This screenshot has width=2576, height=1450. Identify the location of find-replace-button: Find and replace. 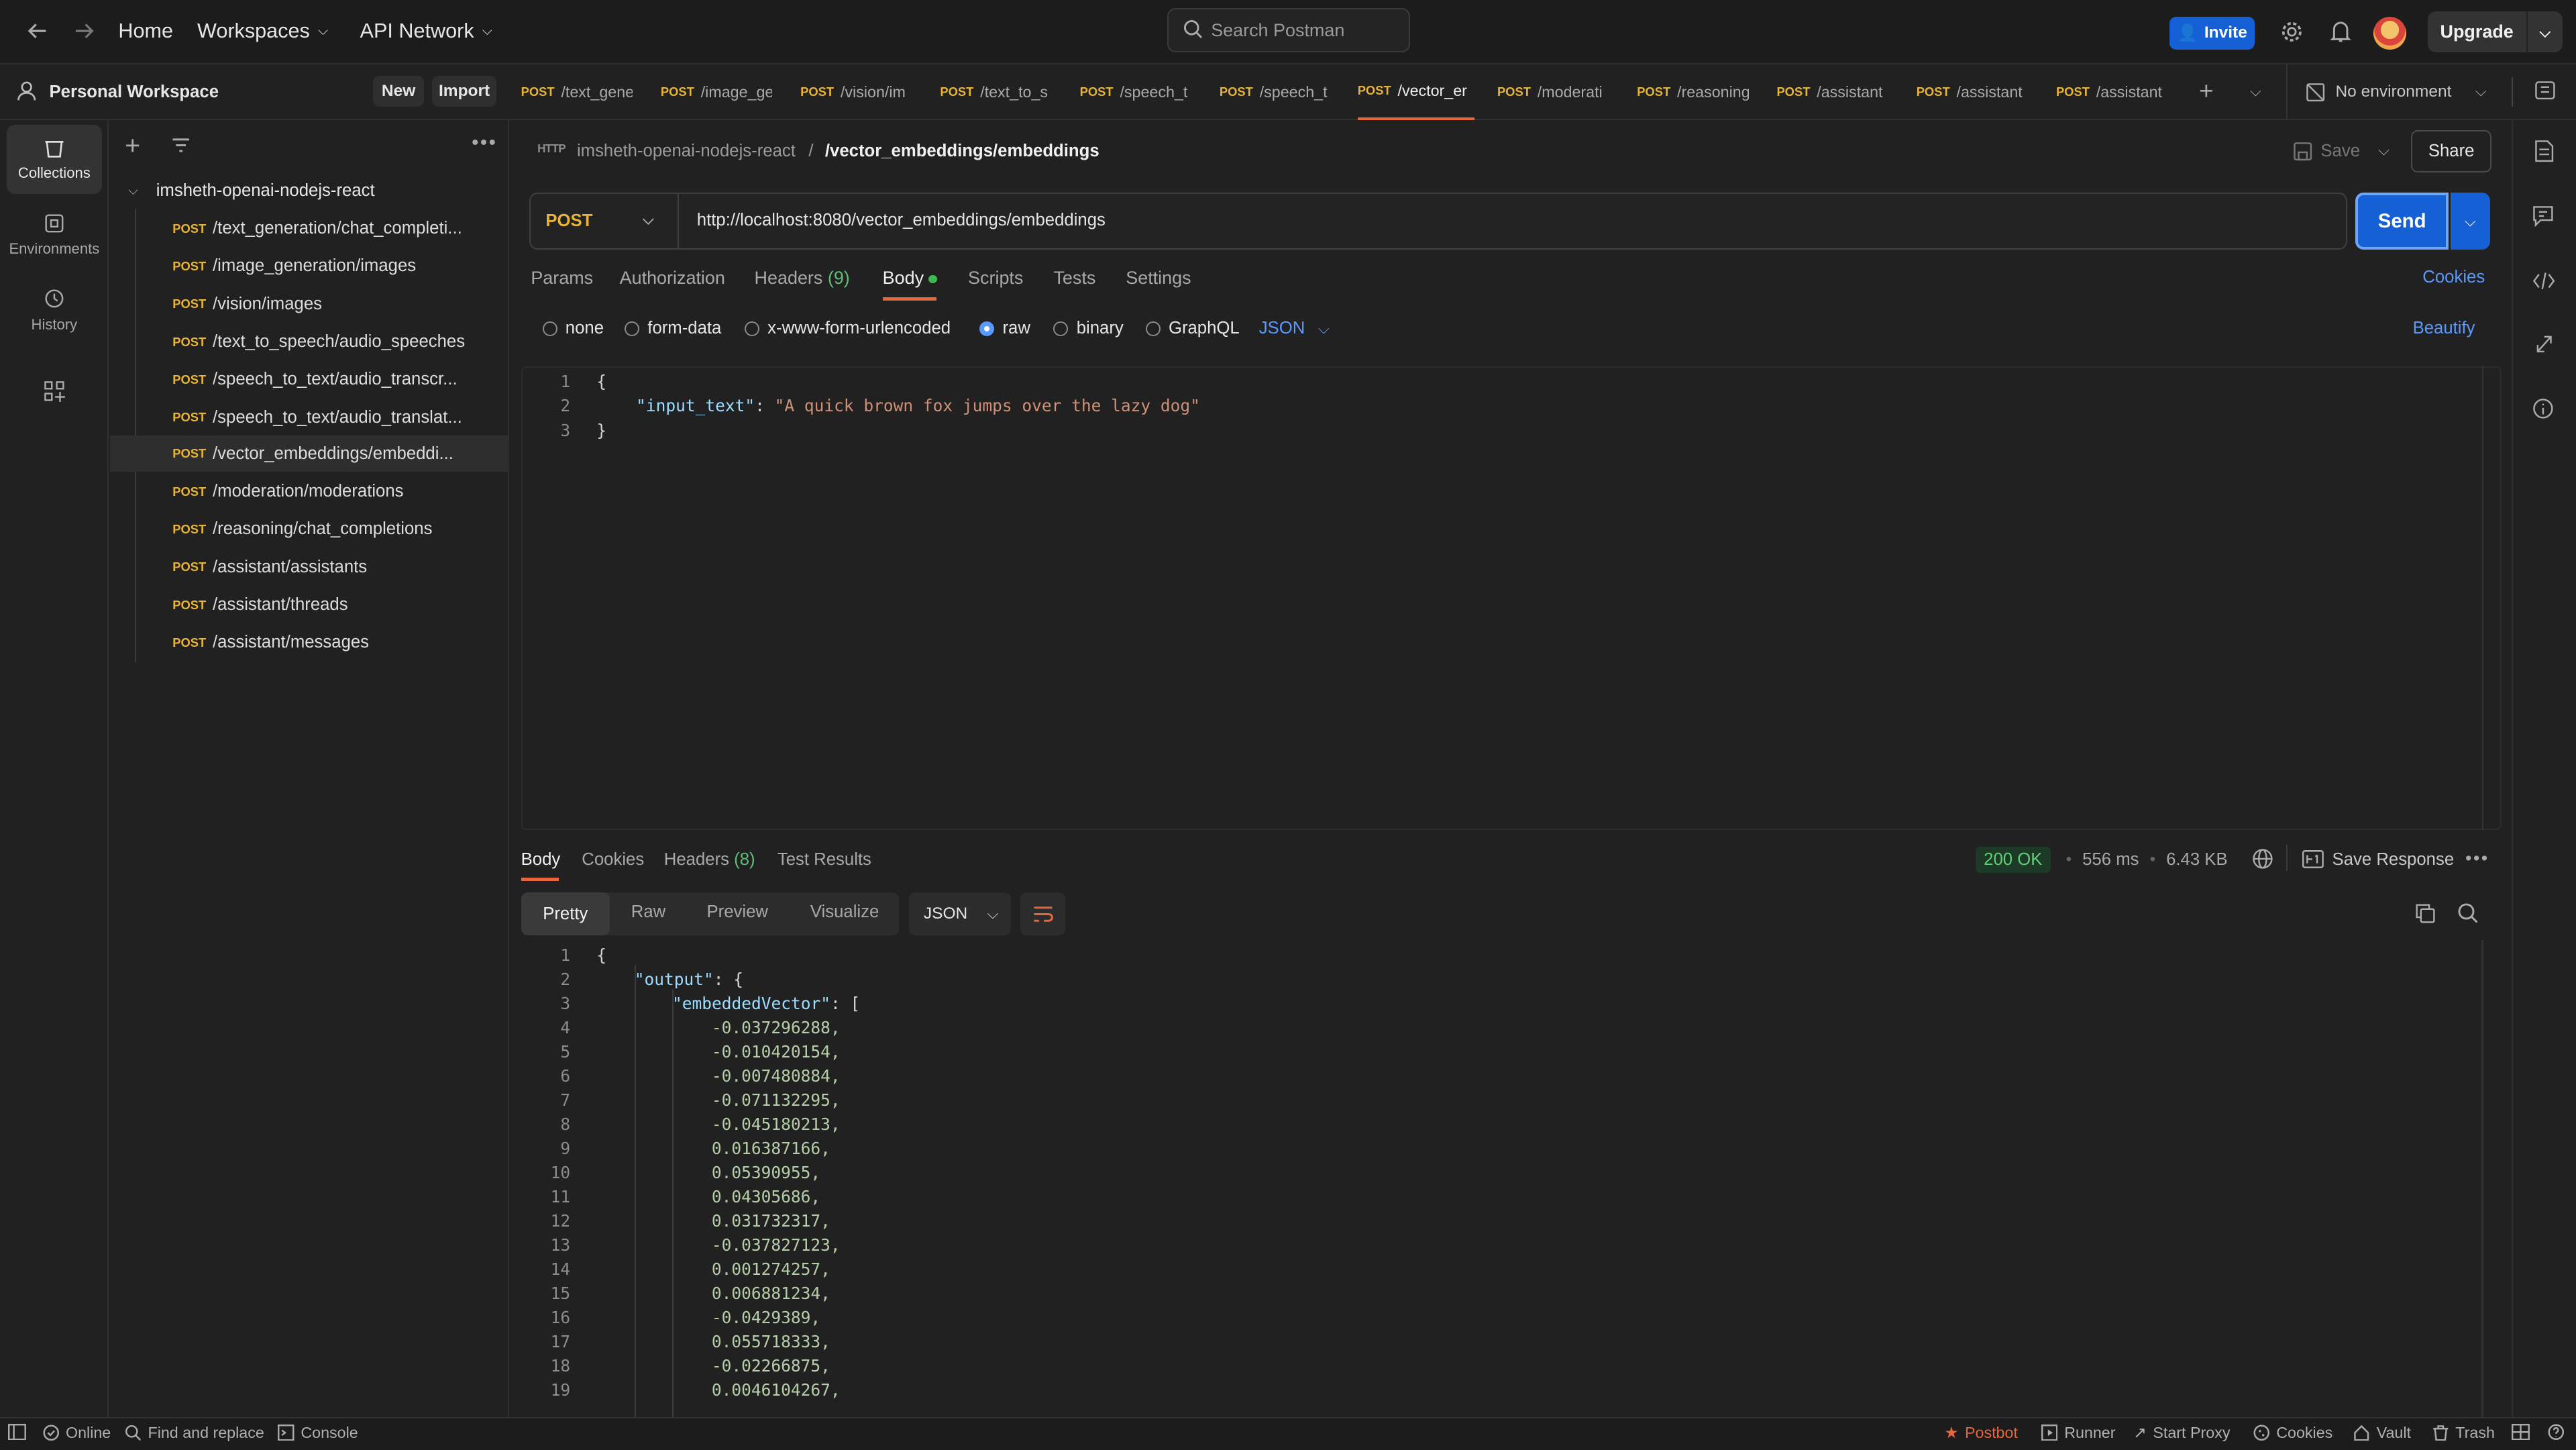
(194, 1433).